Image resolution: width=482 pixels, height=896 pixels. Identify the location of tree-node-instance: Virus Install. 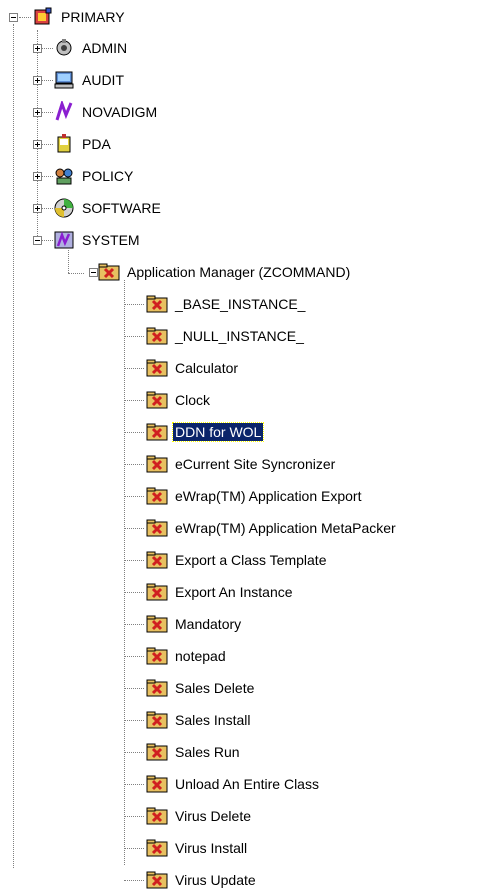
(197, 848).